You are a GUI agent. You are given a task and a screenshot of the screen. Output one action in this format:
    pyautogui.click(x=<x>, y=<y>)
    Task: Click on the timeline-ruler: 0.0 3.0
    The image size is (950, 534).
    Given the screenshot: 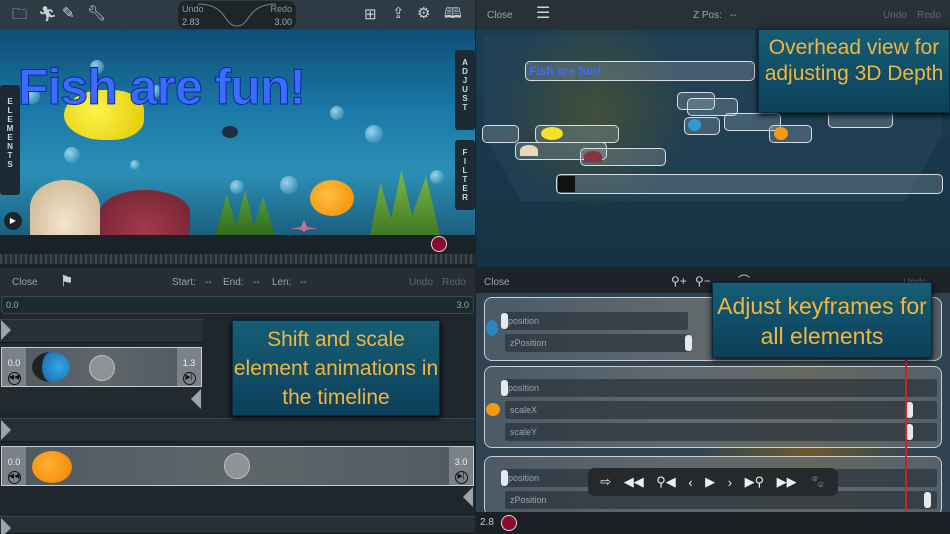 What is the action you would take?
    pyautogui.click(x=237, y=305)
    